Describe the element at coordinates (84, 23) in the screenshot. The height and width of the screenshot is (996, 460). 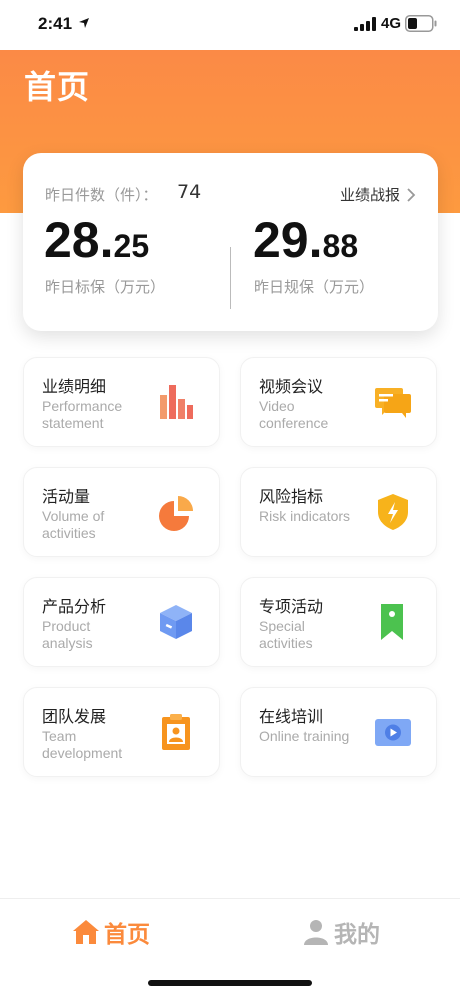
I see `location-arrow-icon` at that location.